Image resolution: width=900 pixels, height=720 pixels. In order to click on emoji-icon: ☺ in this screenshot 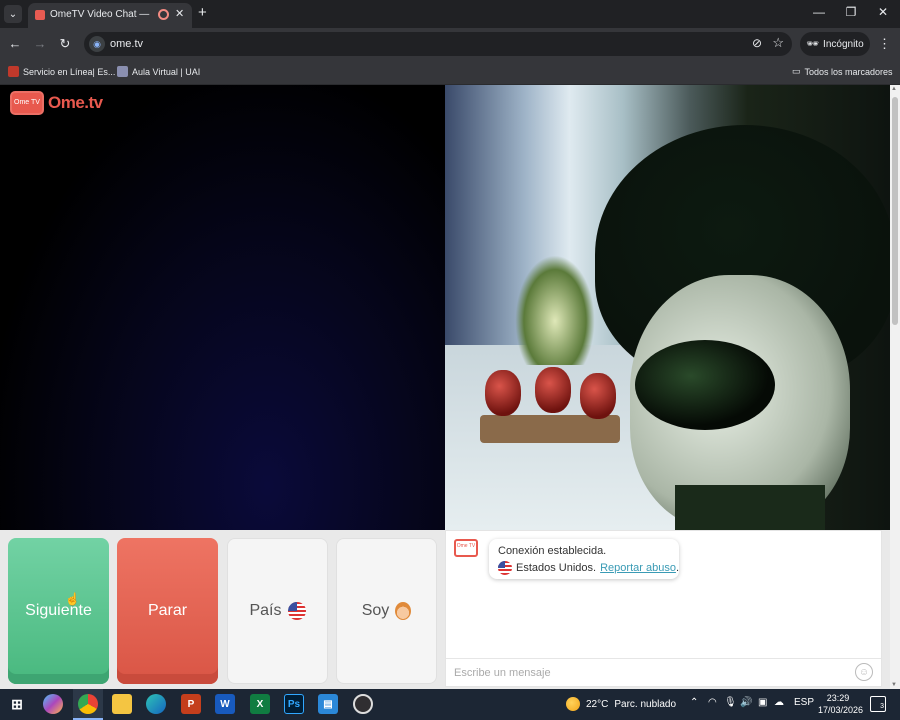, I will do `click(864, 672)`.